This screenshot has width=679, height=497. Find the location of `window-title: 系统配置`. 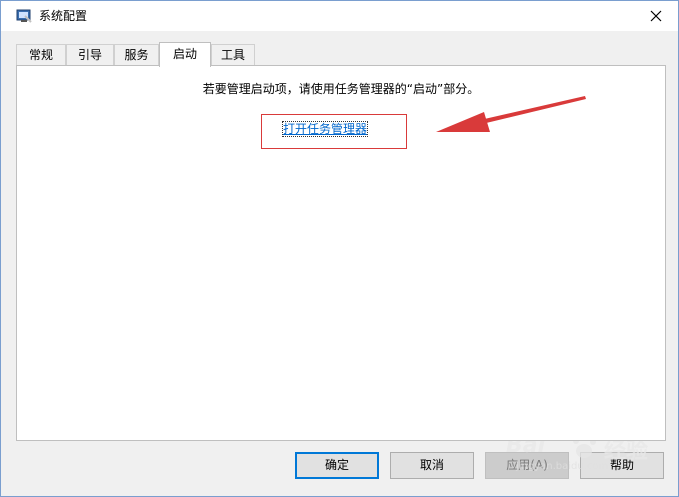

window-title: 系统配置 is located at coordinates (63, 16).